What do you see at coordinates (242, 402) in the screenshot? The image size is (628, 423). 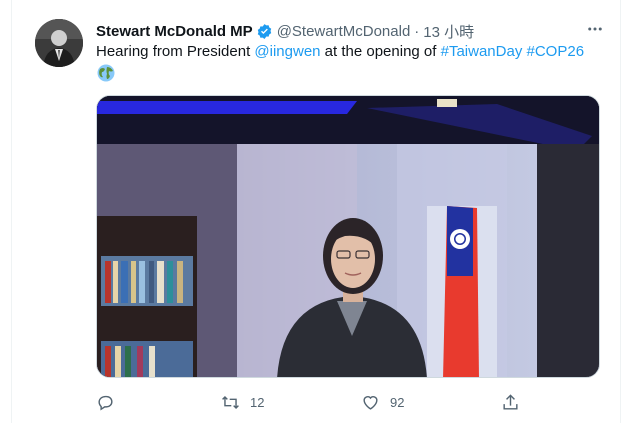 I see `retweet-button: 12` at bounding box center [242, 402].